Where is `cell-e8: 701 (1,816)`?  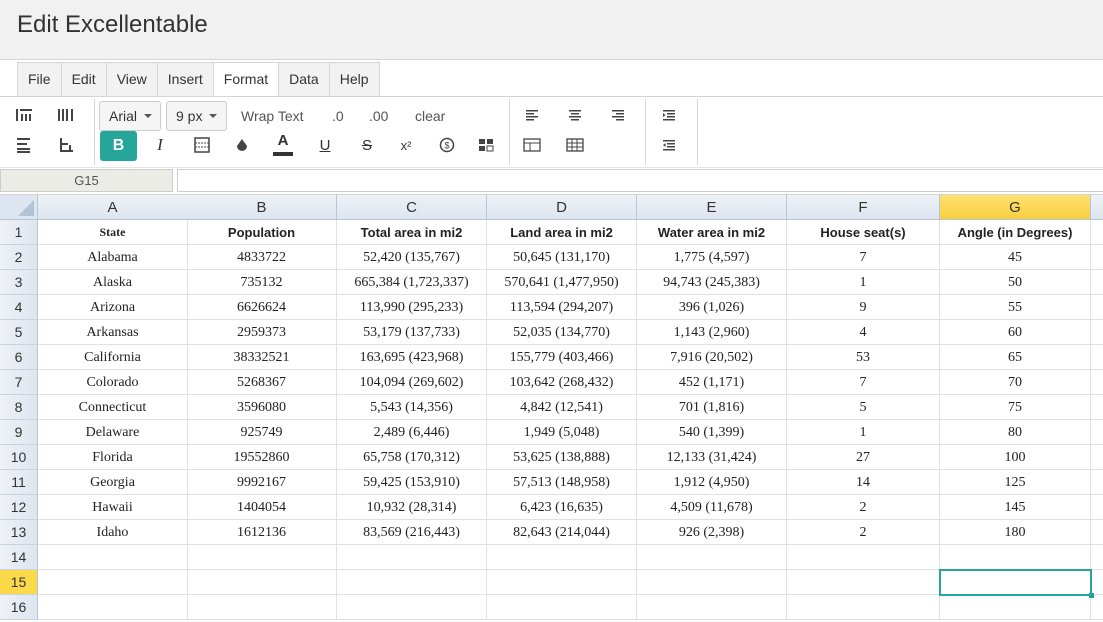 cell-e8: 701 (1,816) is located at coordinates (712, 407).